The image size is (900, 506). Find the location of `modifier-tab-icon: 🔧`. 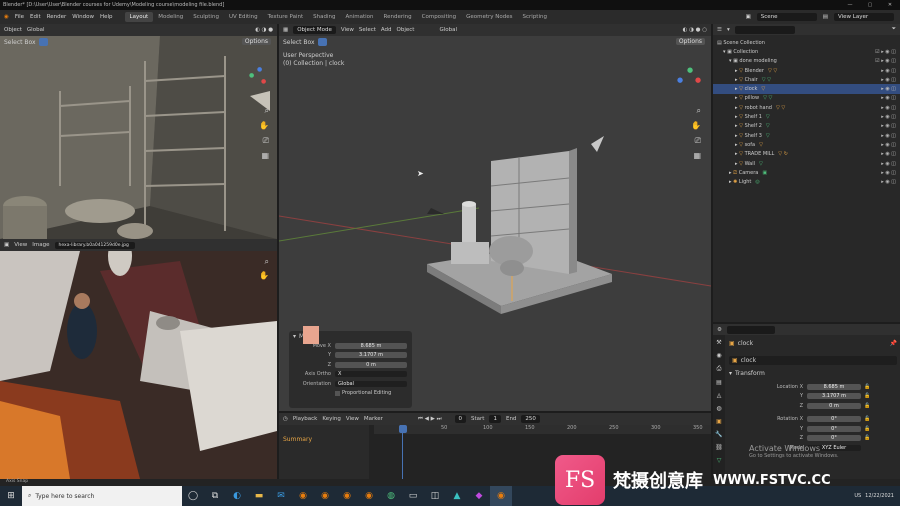

modifier-tab-icon: 🔧 is located at coordinates (718, 434).